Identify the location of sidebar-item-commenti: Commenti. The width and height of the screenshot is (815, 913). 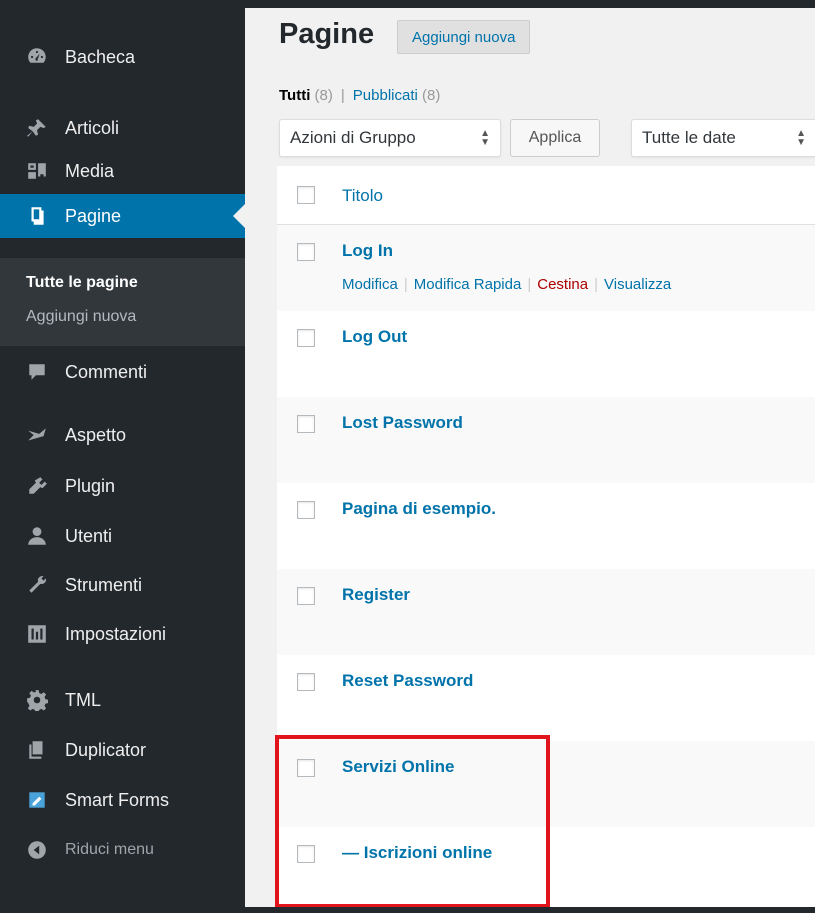
(122, 372).